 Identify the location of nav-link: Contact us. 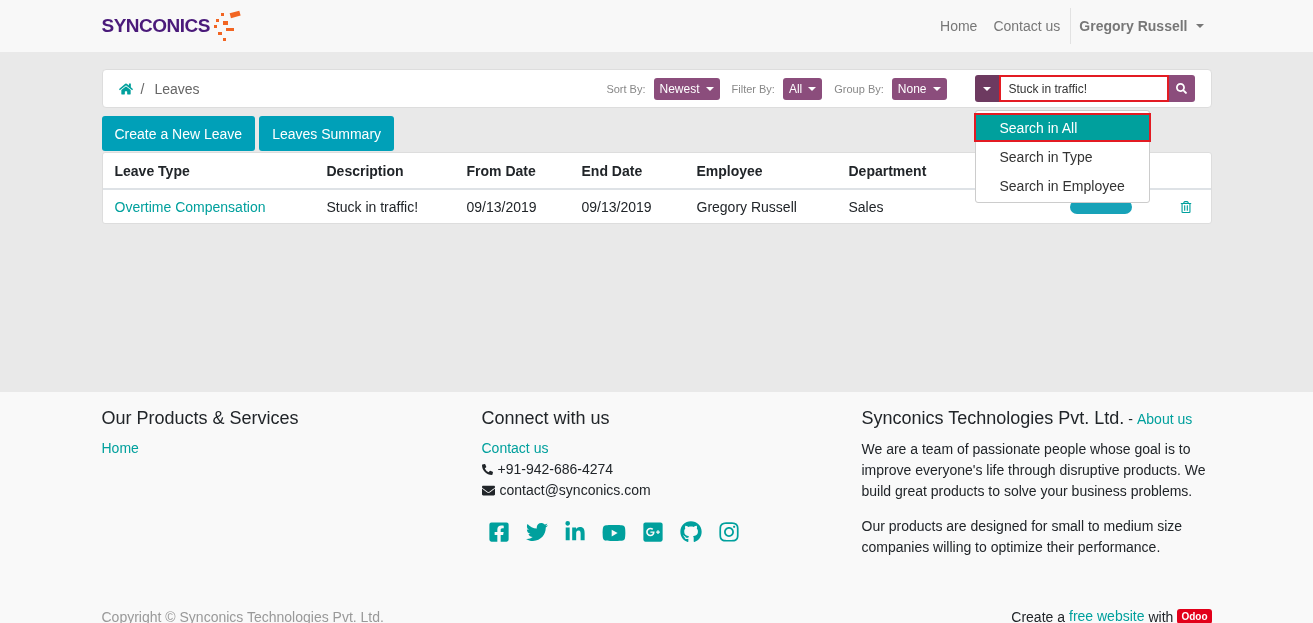
(1027, 26).